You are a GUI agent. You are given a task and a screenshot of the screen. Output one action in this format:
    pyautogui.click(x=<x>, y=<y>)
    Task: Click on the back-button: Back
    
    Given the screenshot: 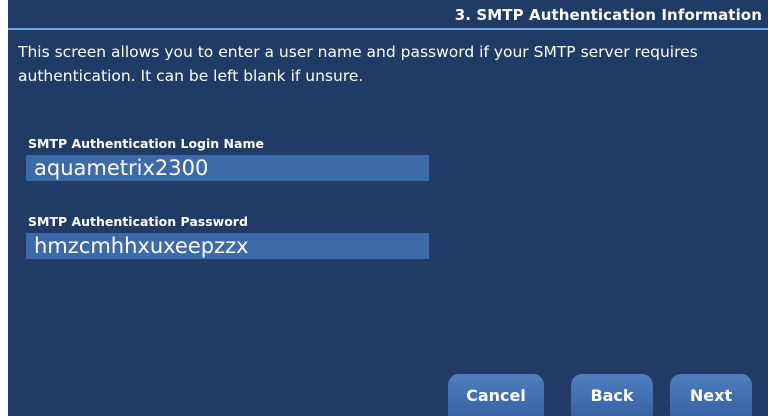 What is the action you would take?
    pyautogui.click(x=612, y=395)
    